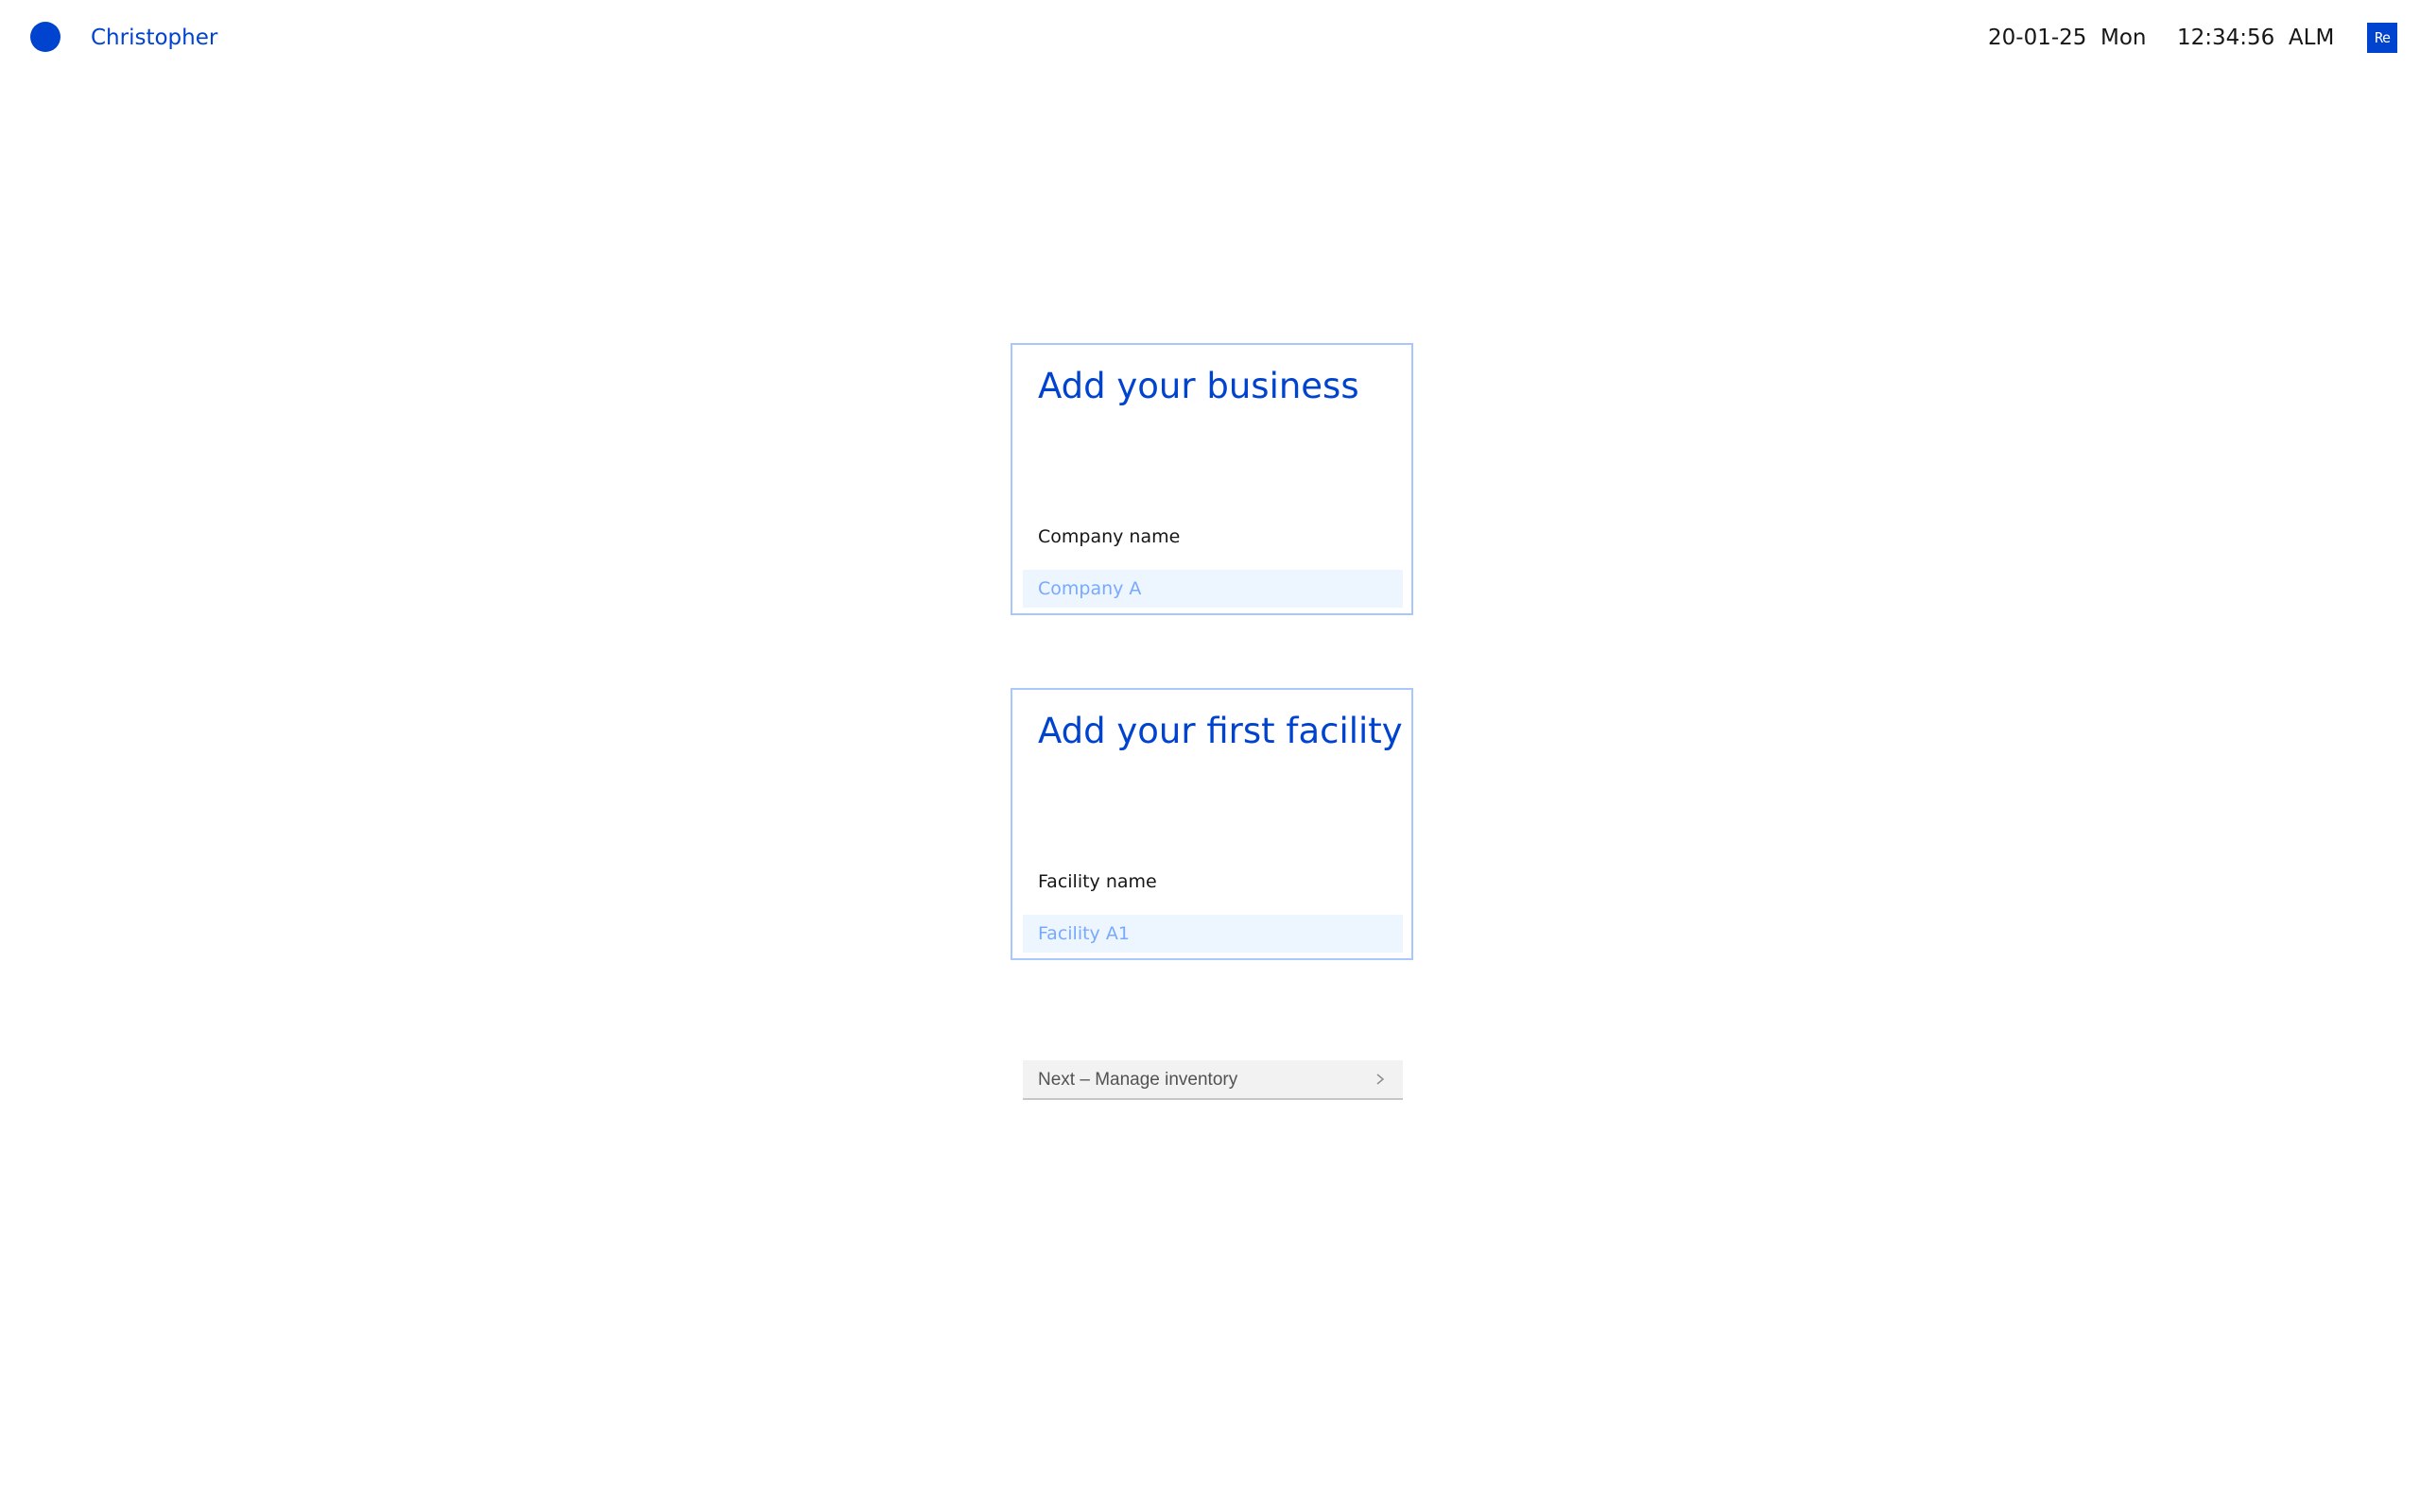  Describe the element at coordinates (1220, 731) in the screenshot. I see `facility-card-title: Add your first facility` at that location.